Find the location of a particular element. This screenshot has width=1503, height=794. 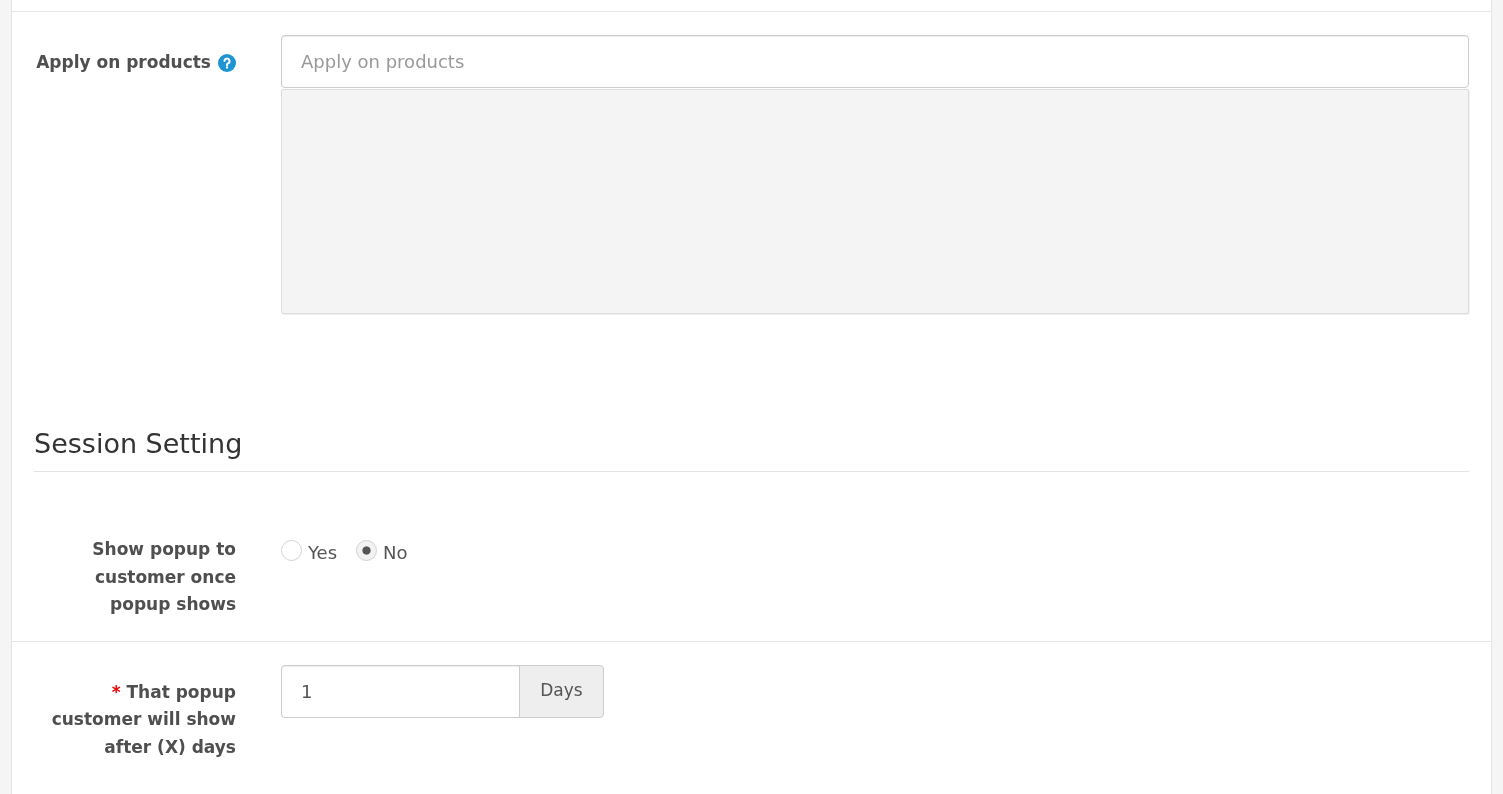

number-field: 1 is located at coordinates (400, 691).